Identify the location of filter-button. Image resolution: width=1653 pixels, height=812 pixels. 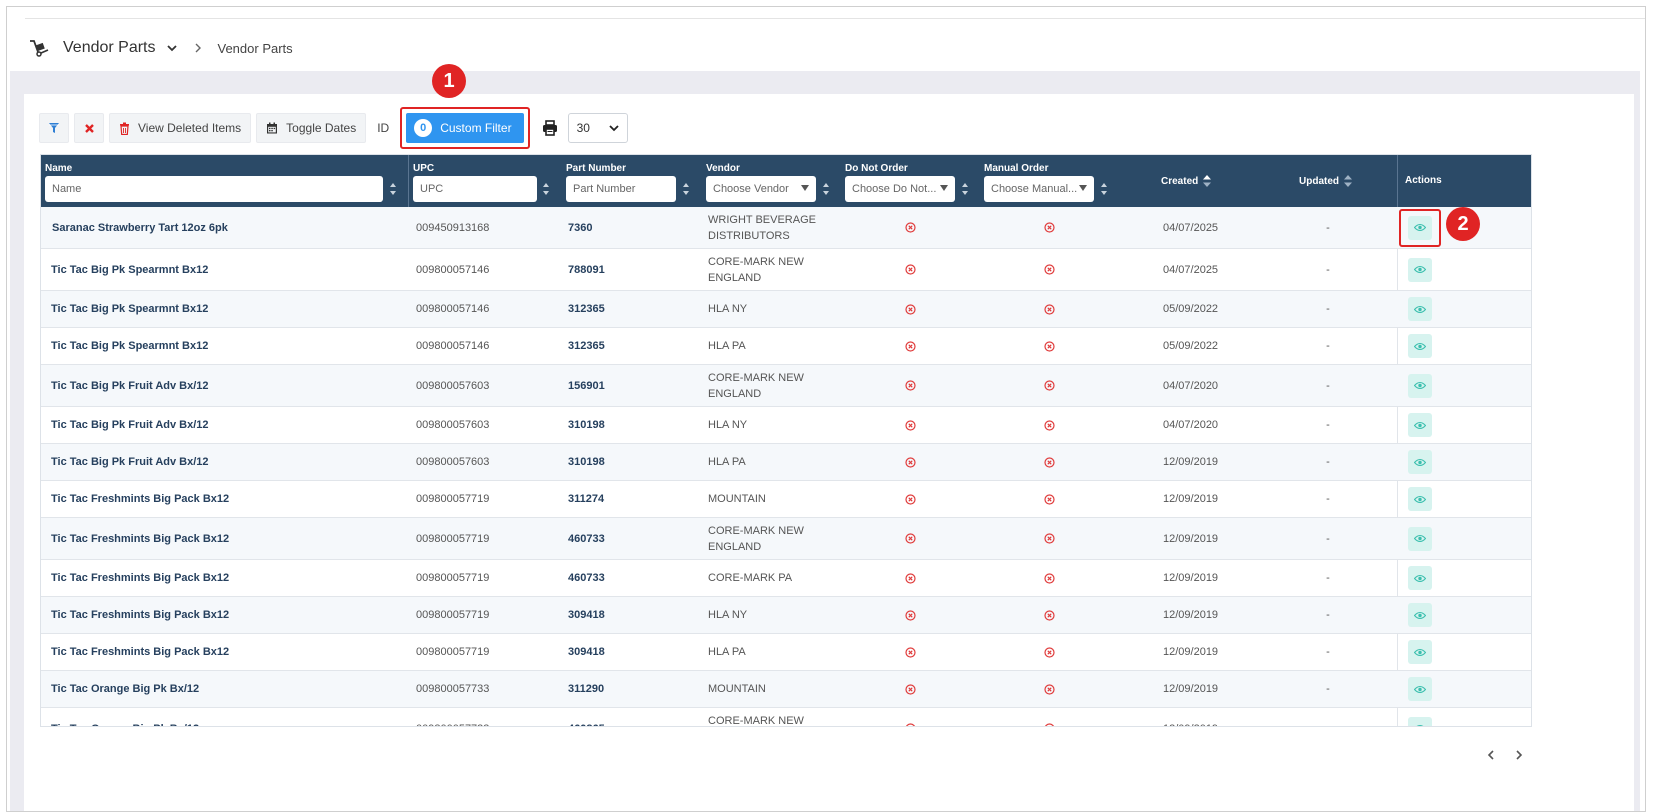
(54, 128).